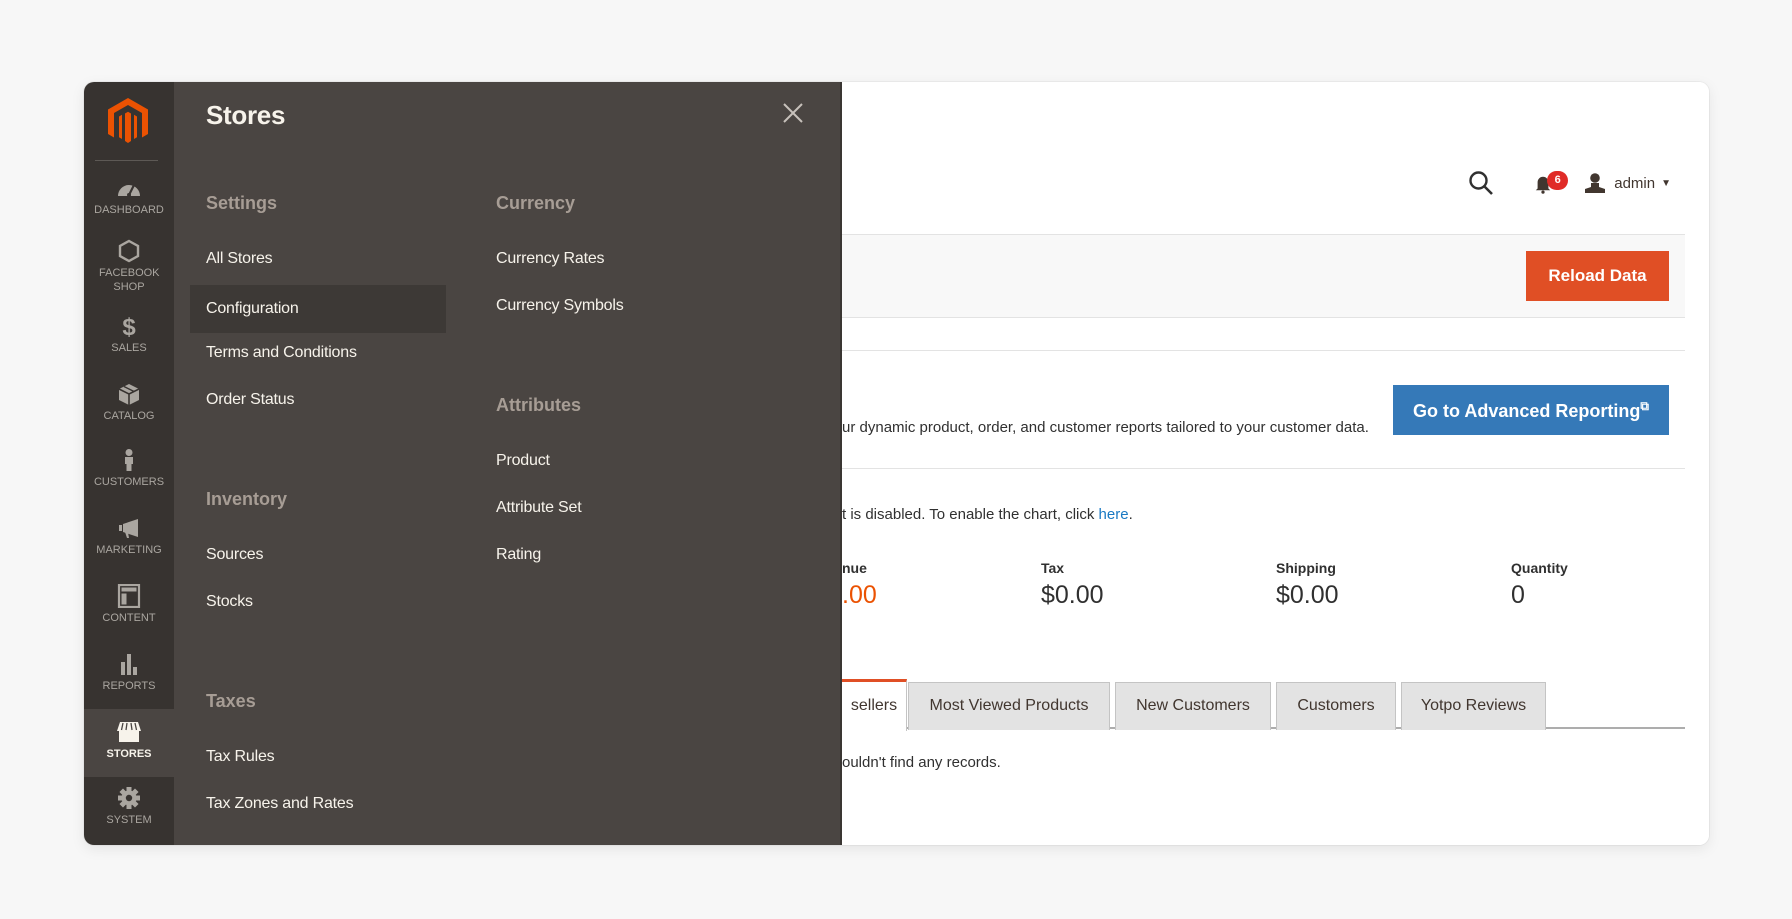 The width and height of the screenshot is (1792, 919). What do you see at coordinates (128, 121) in the screenshot?
I see `magento-logo-icon` at bounding box center [128, 121].